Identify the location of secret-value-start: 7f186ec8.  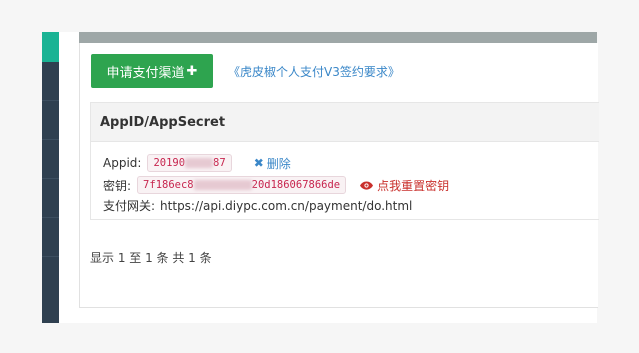
(168, 185).